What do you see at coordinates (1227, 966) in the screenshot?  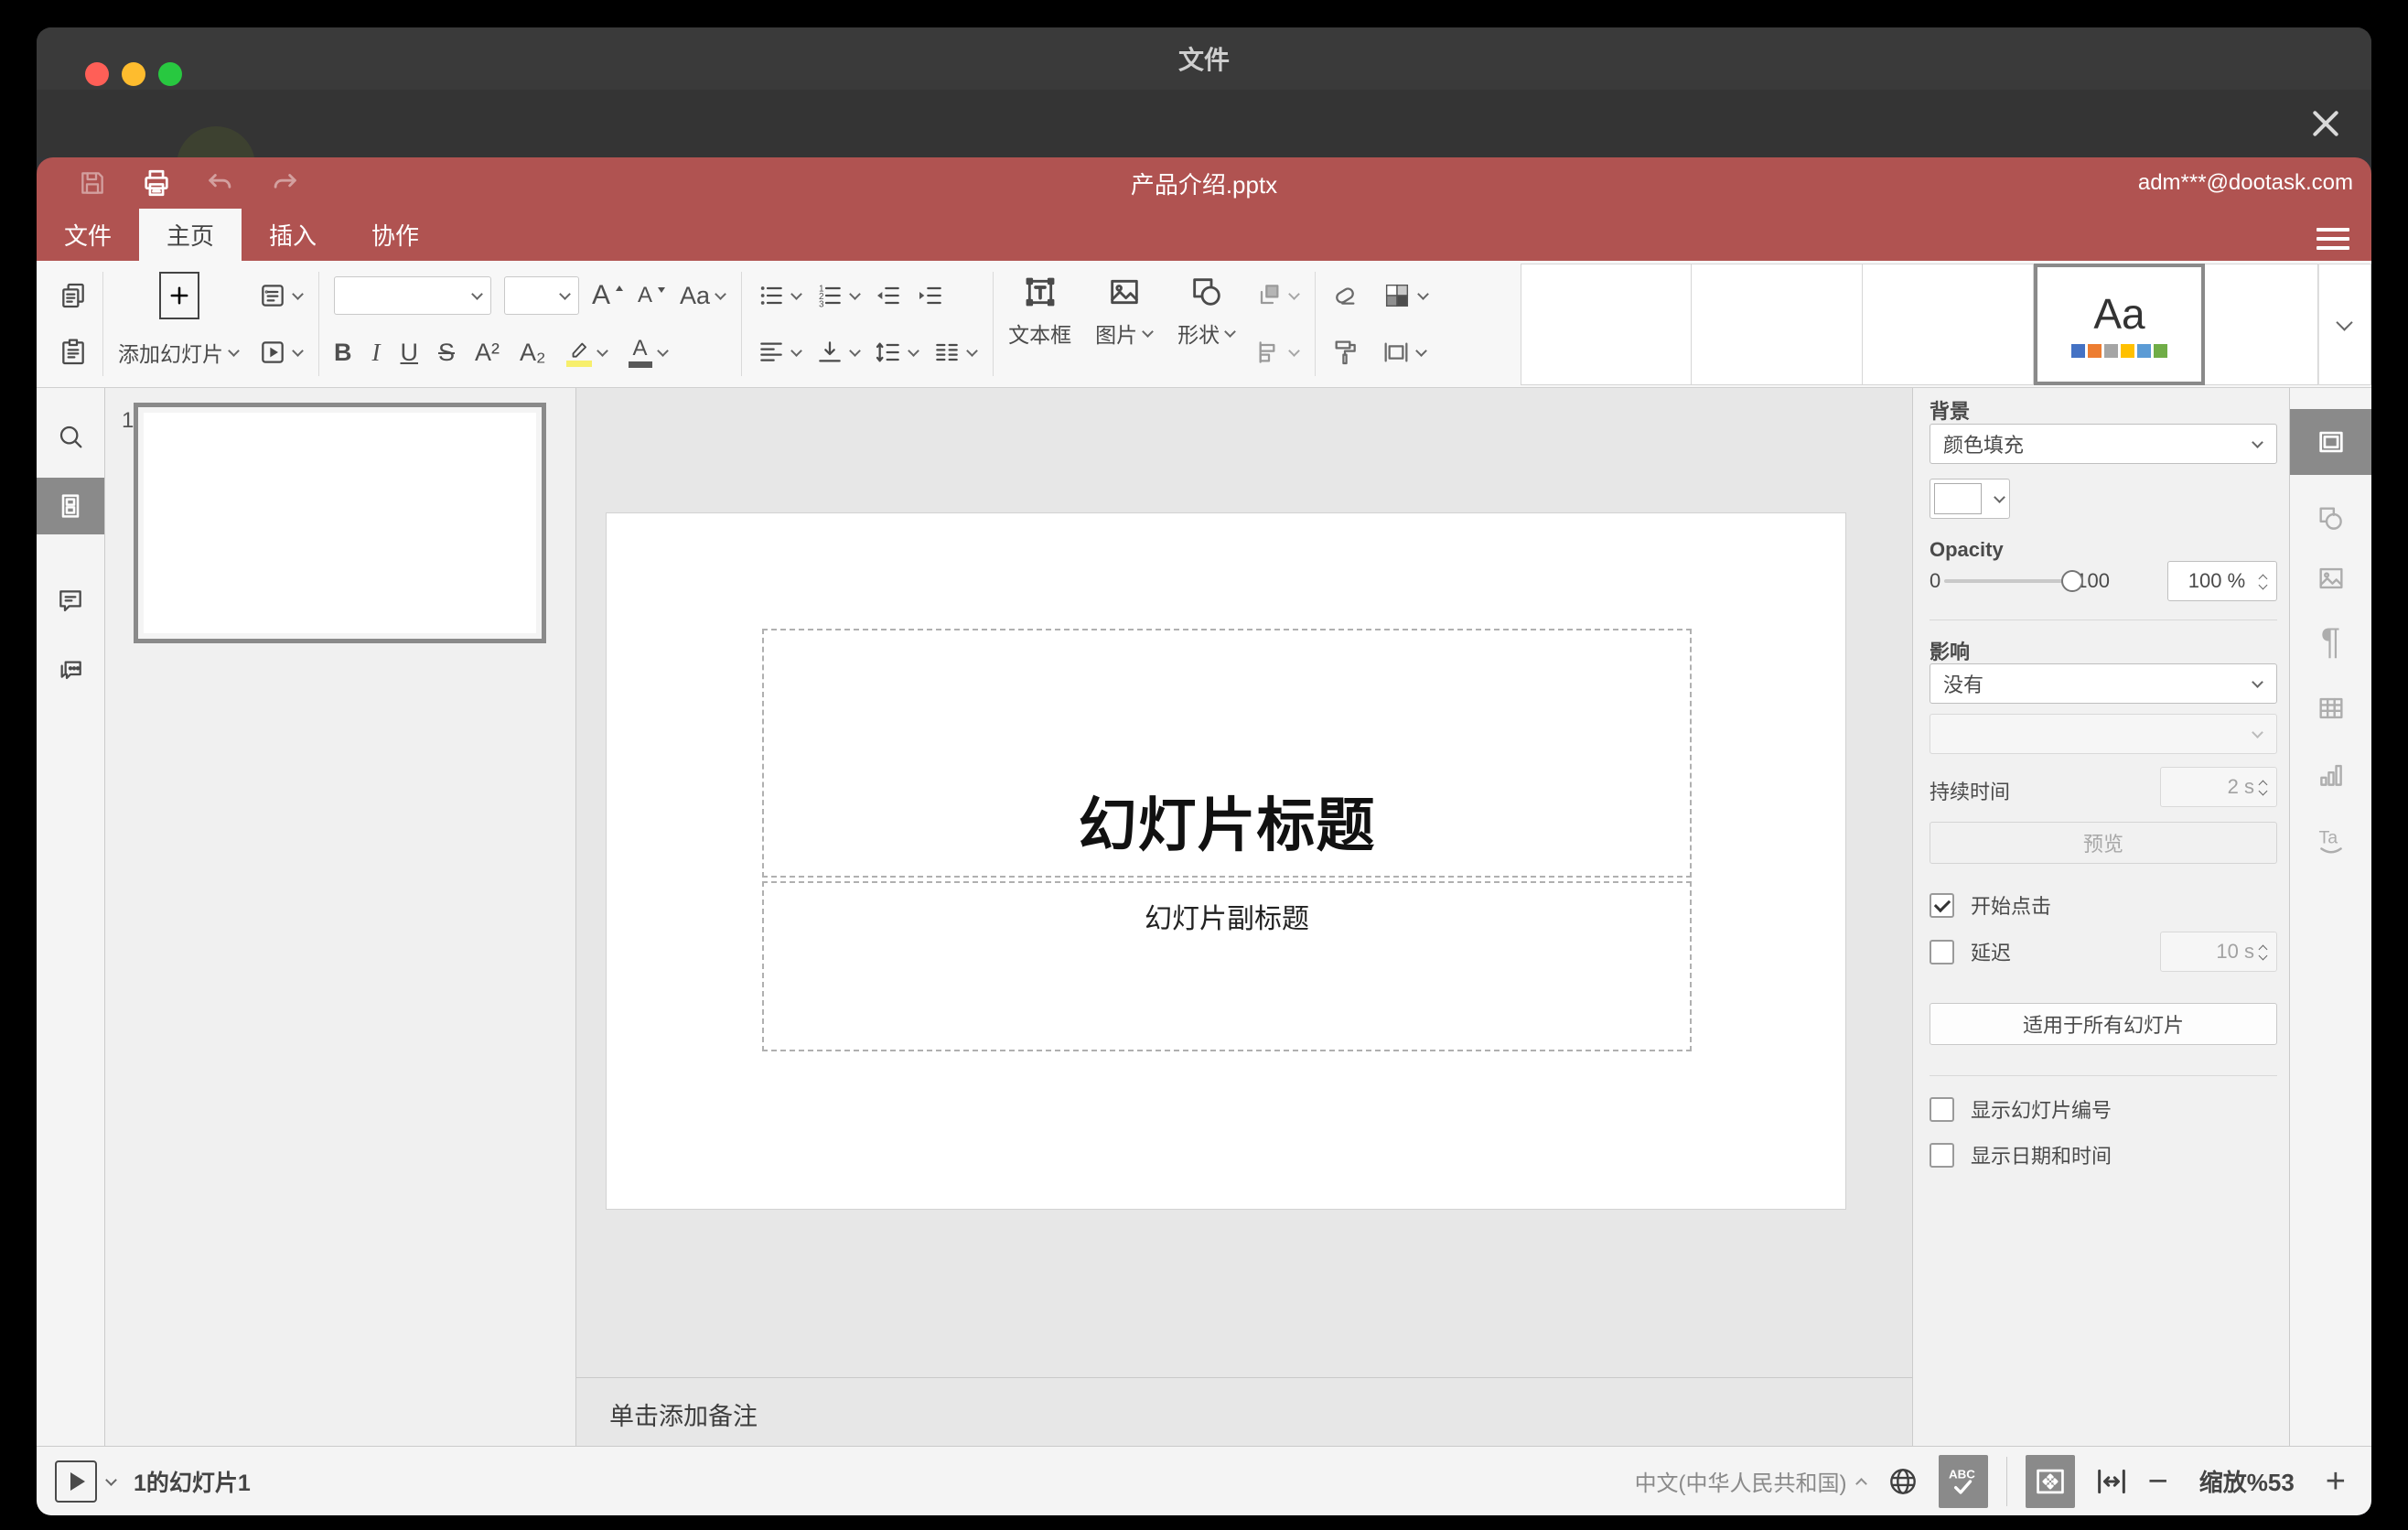 I see `slide-subtitle-placeholder: 幻灯片副标题` at bounding box center [1227, 966].